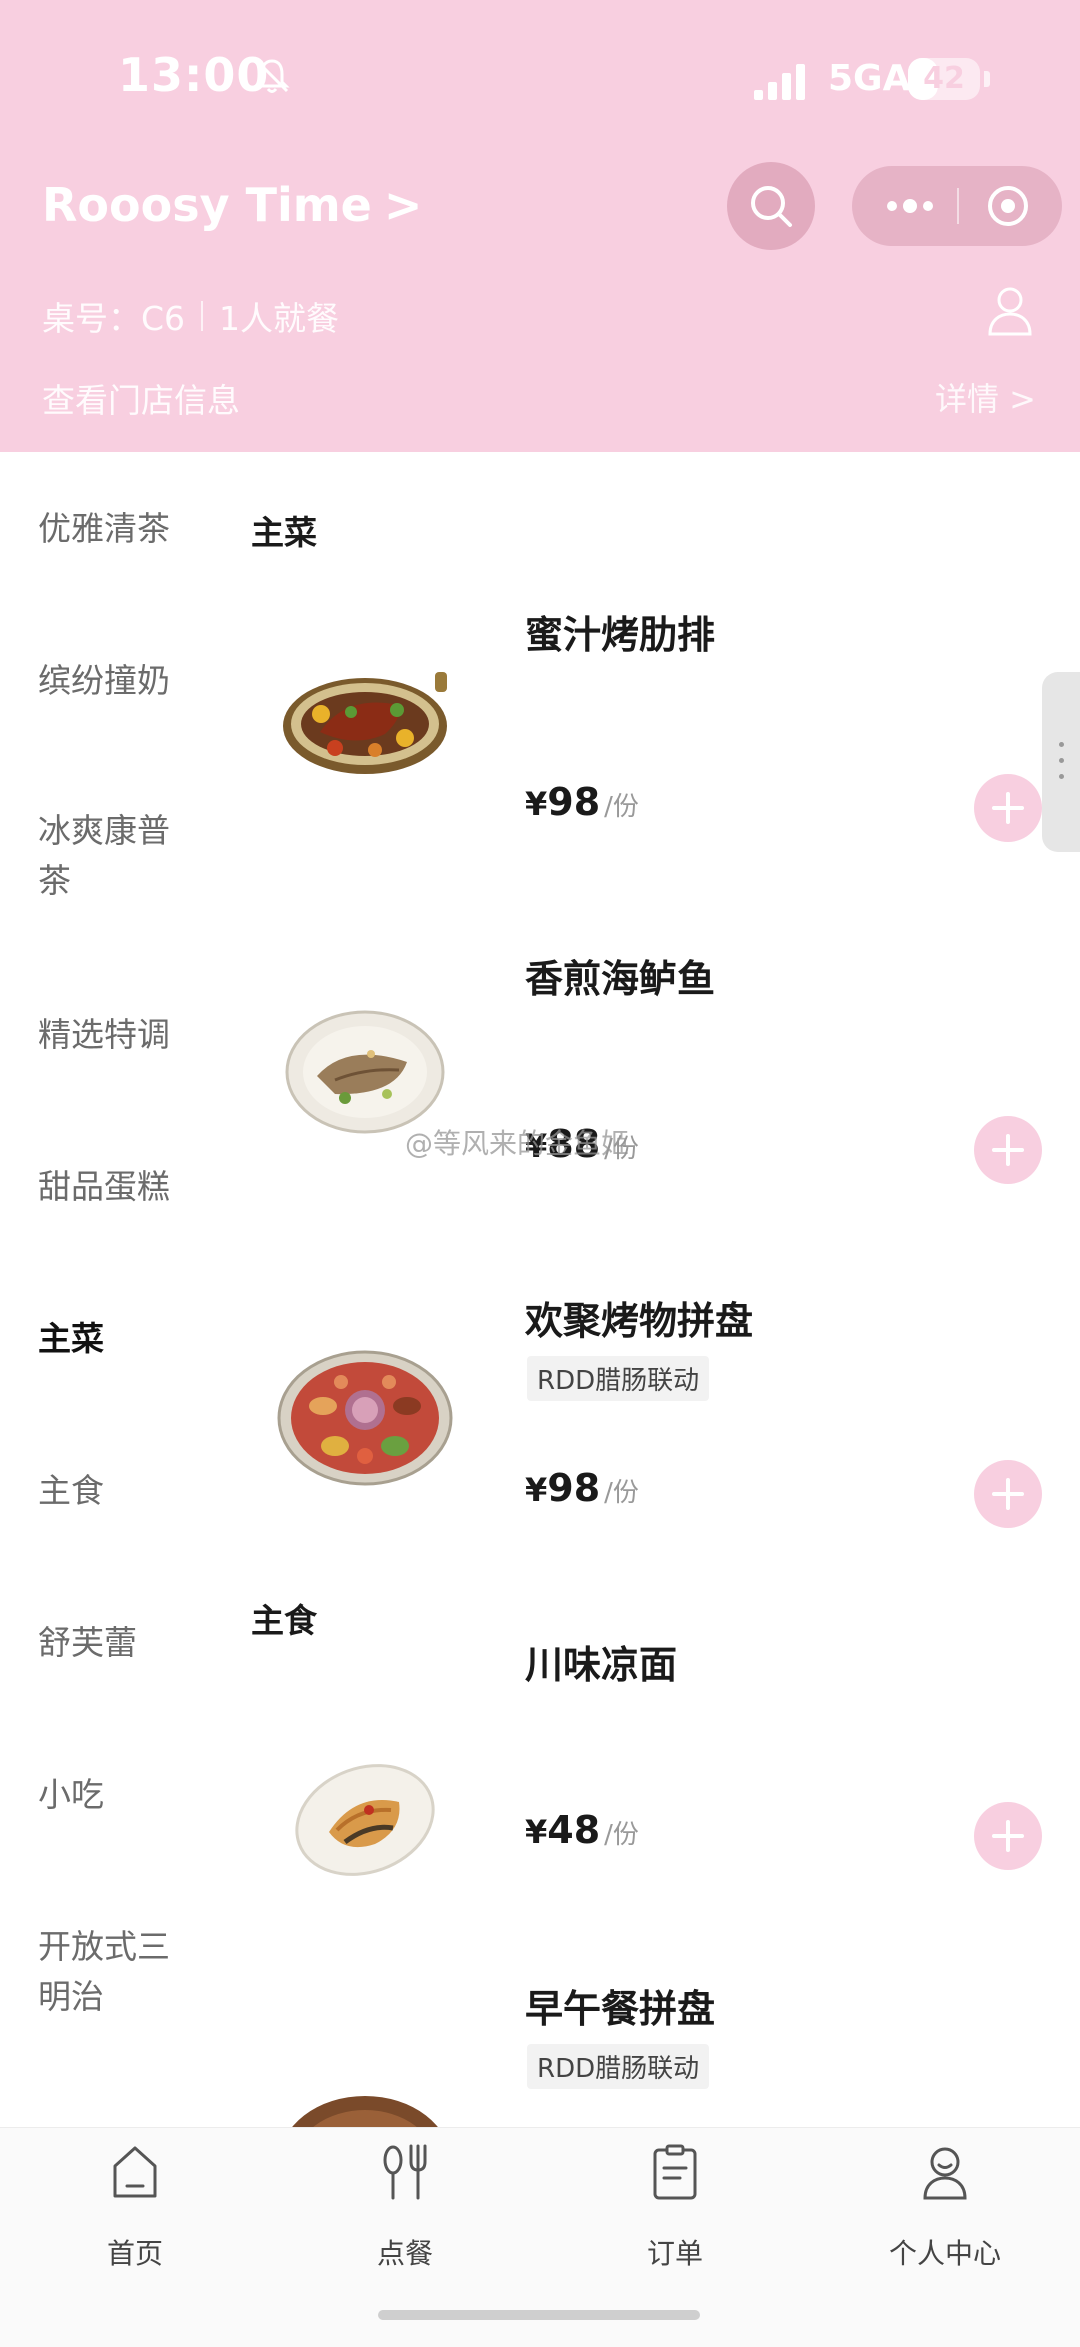 The height and width of the screenshot is (2347, 1080). What do you see at coordinates (118, 1795) in the screenshot?
I see `category-snack: 小吃` at bounding box center [118, 1795].